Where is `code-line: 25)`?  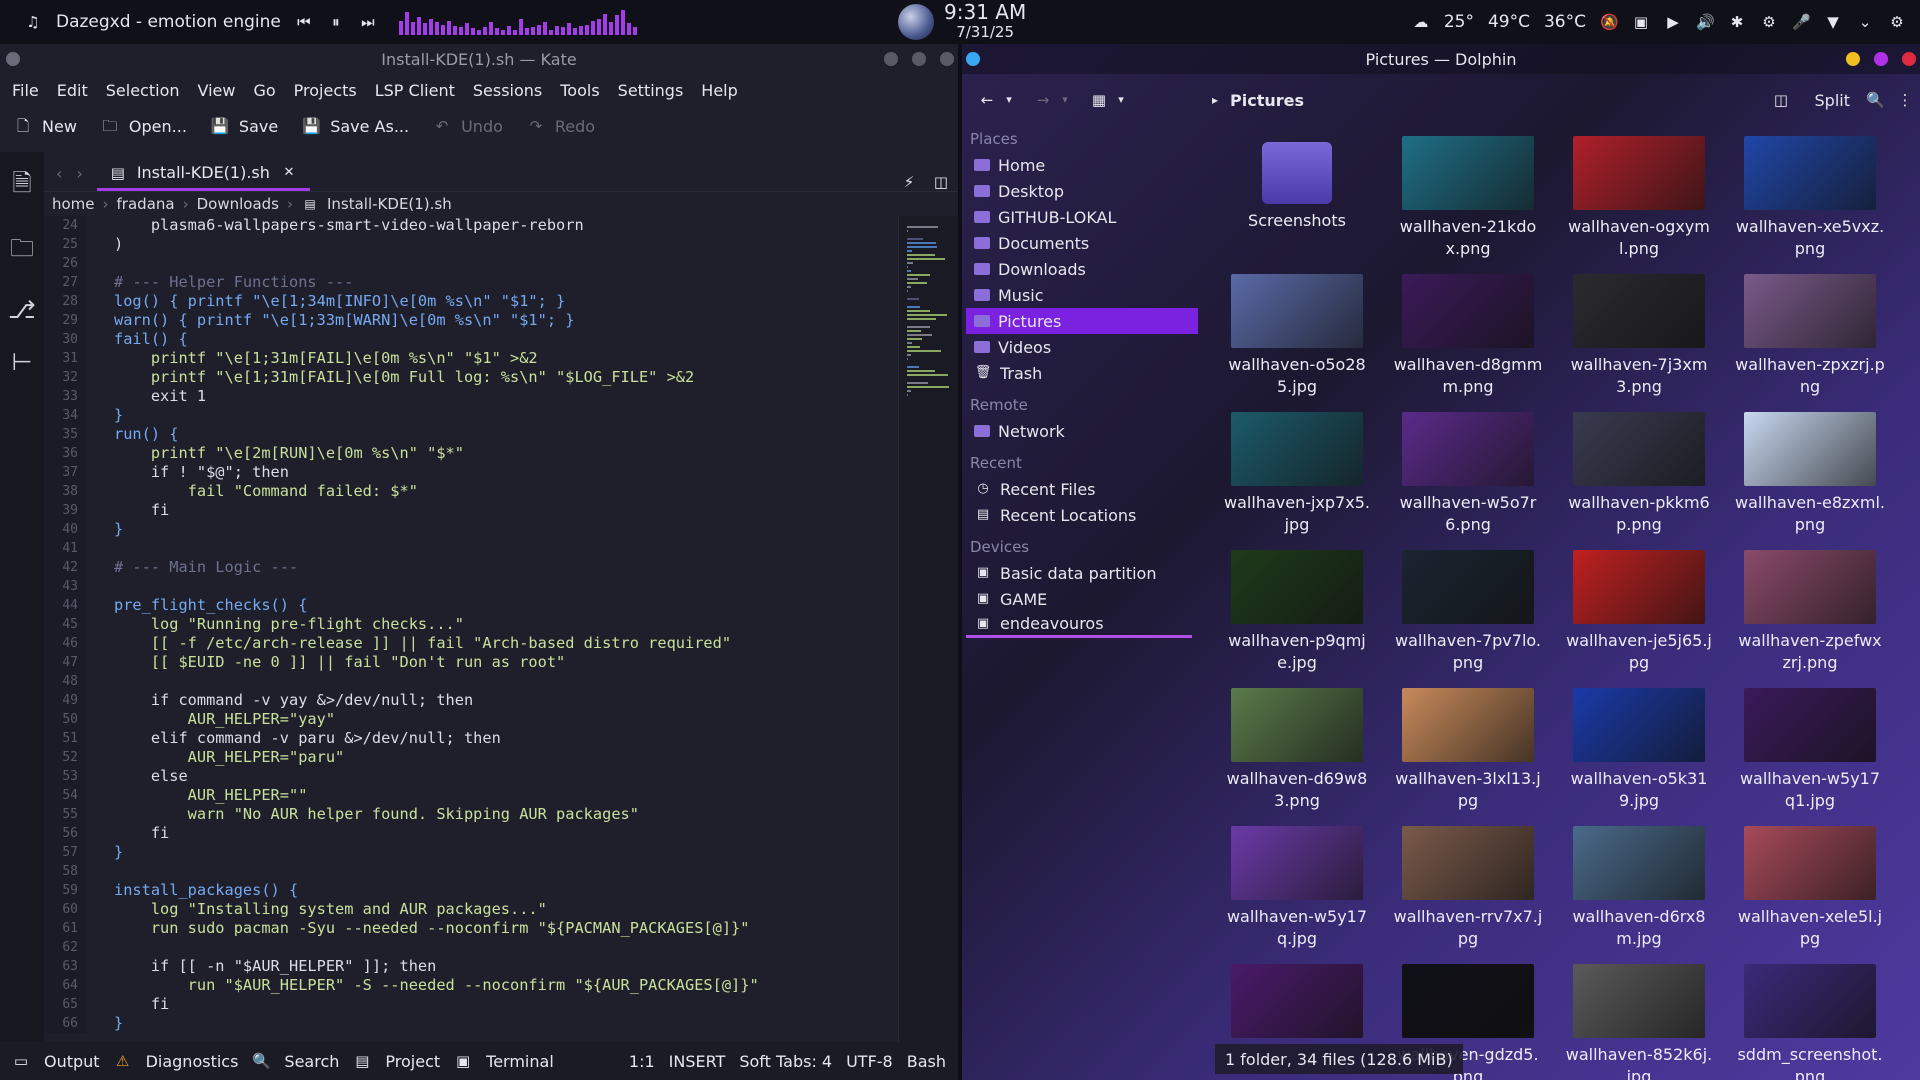 code-line: 25) is located at coordinates (471, 244).